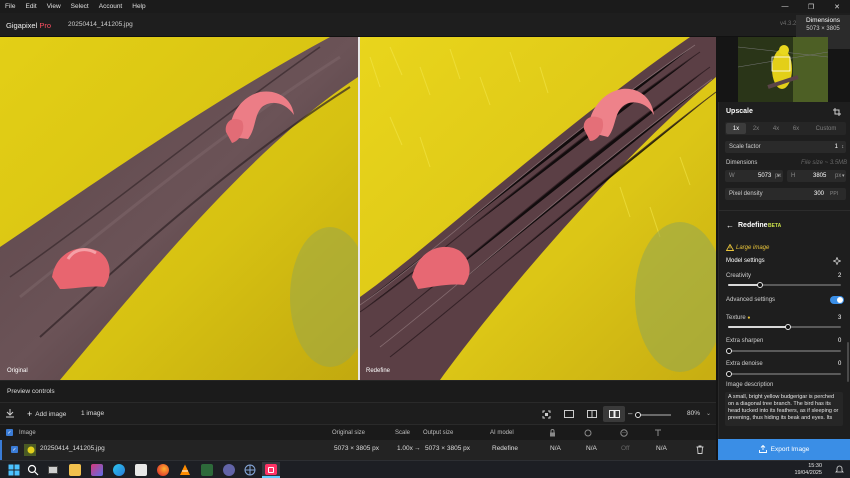 The height and width of the screenshot is (478, 850). What do you see at coordinates (745, 341) in the screenshot?
I see `extra-sharpen-label: Extra sharpen` at bounding box center [745, 341].